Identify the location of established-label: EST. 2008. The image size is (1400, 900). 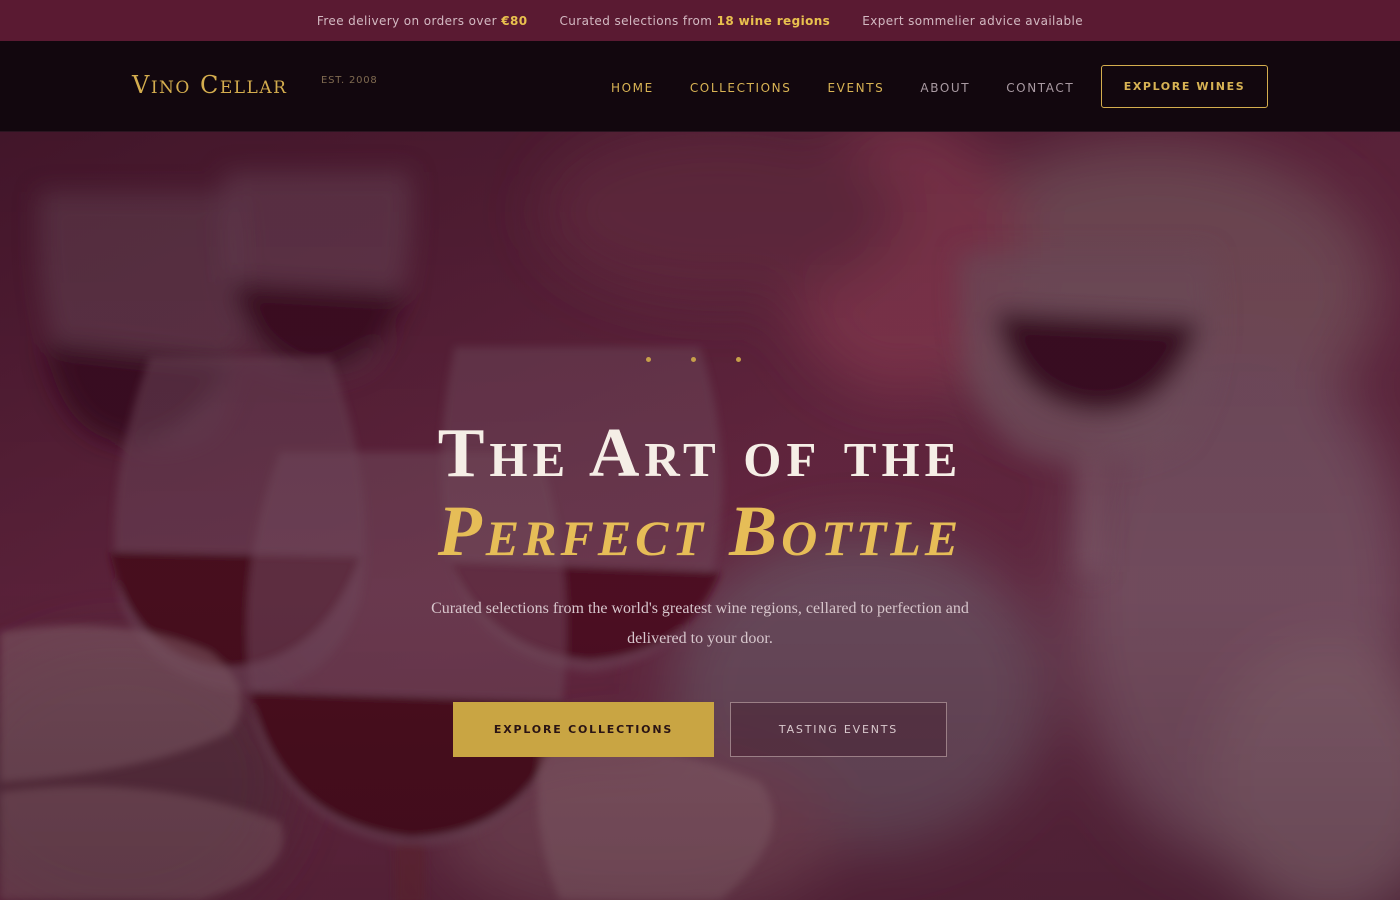
(349, 80).